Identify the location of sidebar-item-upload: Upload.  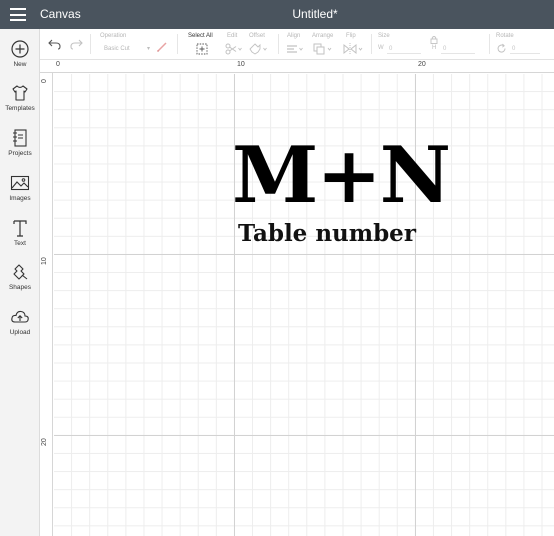
(20, 328).